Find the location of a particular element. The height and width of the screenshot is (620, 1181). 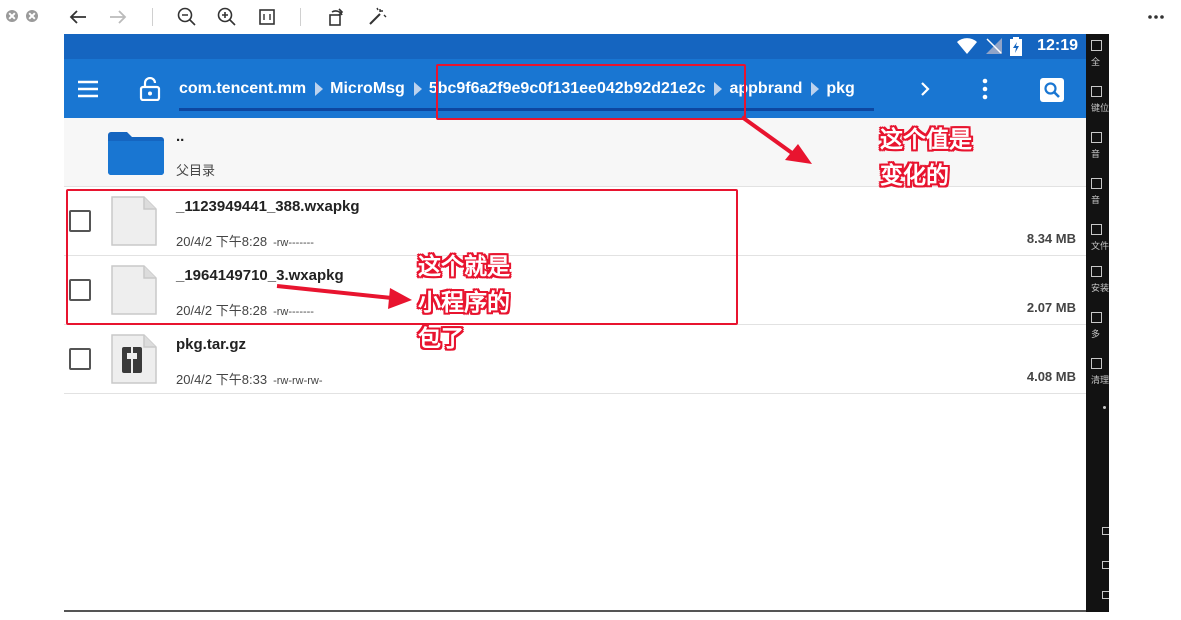

breadcrumb-item: MicroMsg is located at coordinates (367, 89).